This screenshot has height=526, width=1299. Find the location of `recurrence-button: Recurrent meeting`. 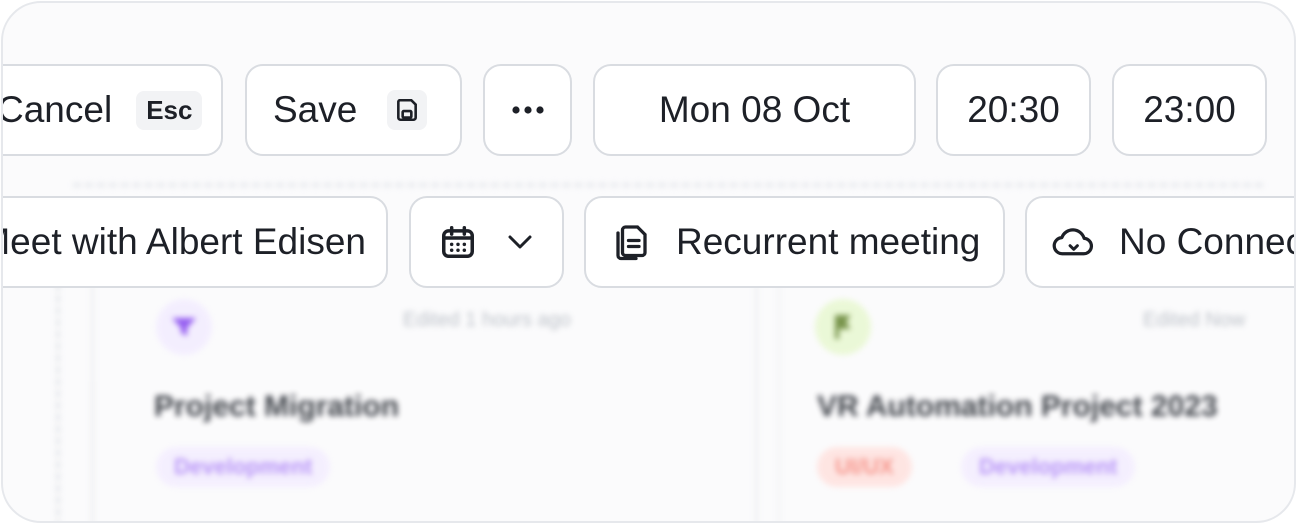

recurrence-button: Recurrent meeting is located at coordinates (794, 242).